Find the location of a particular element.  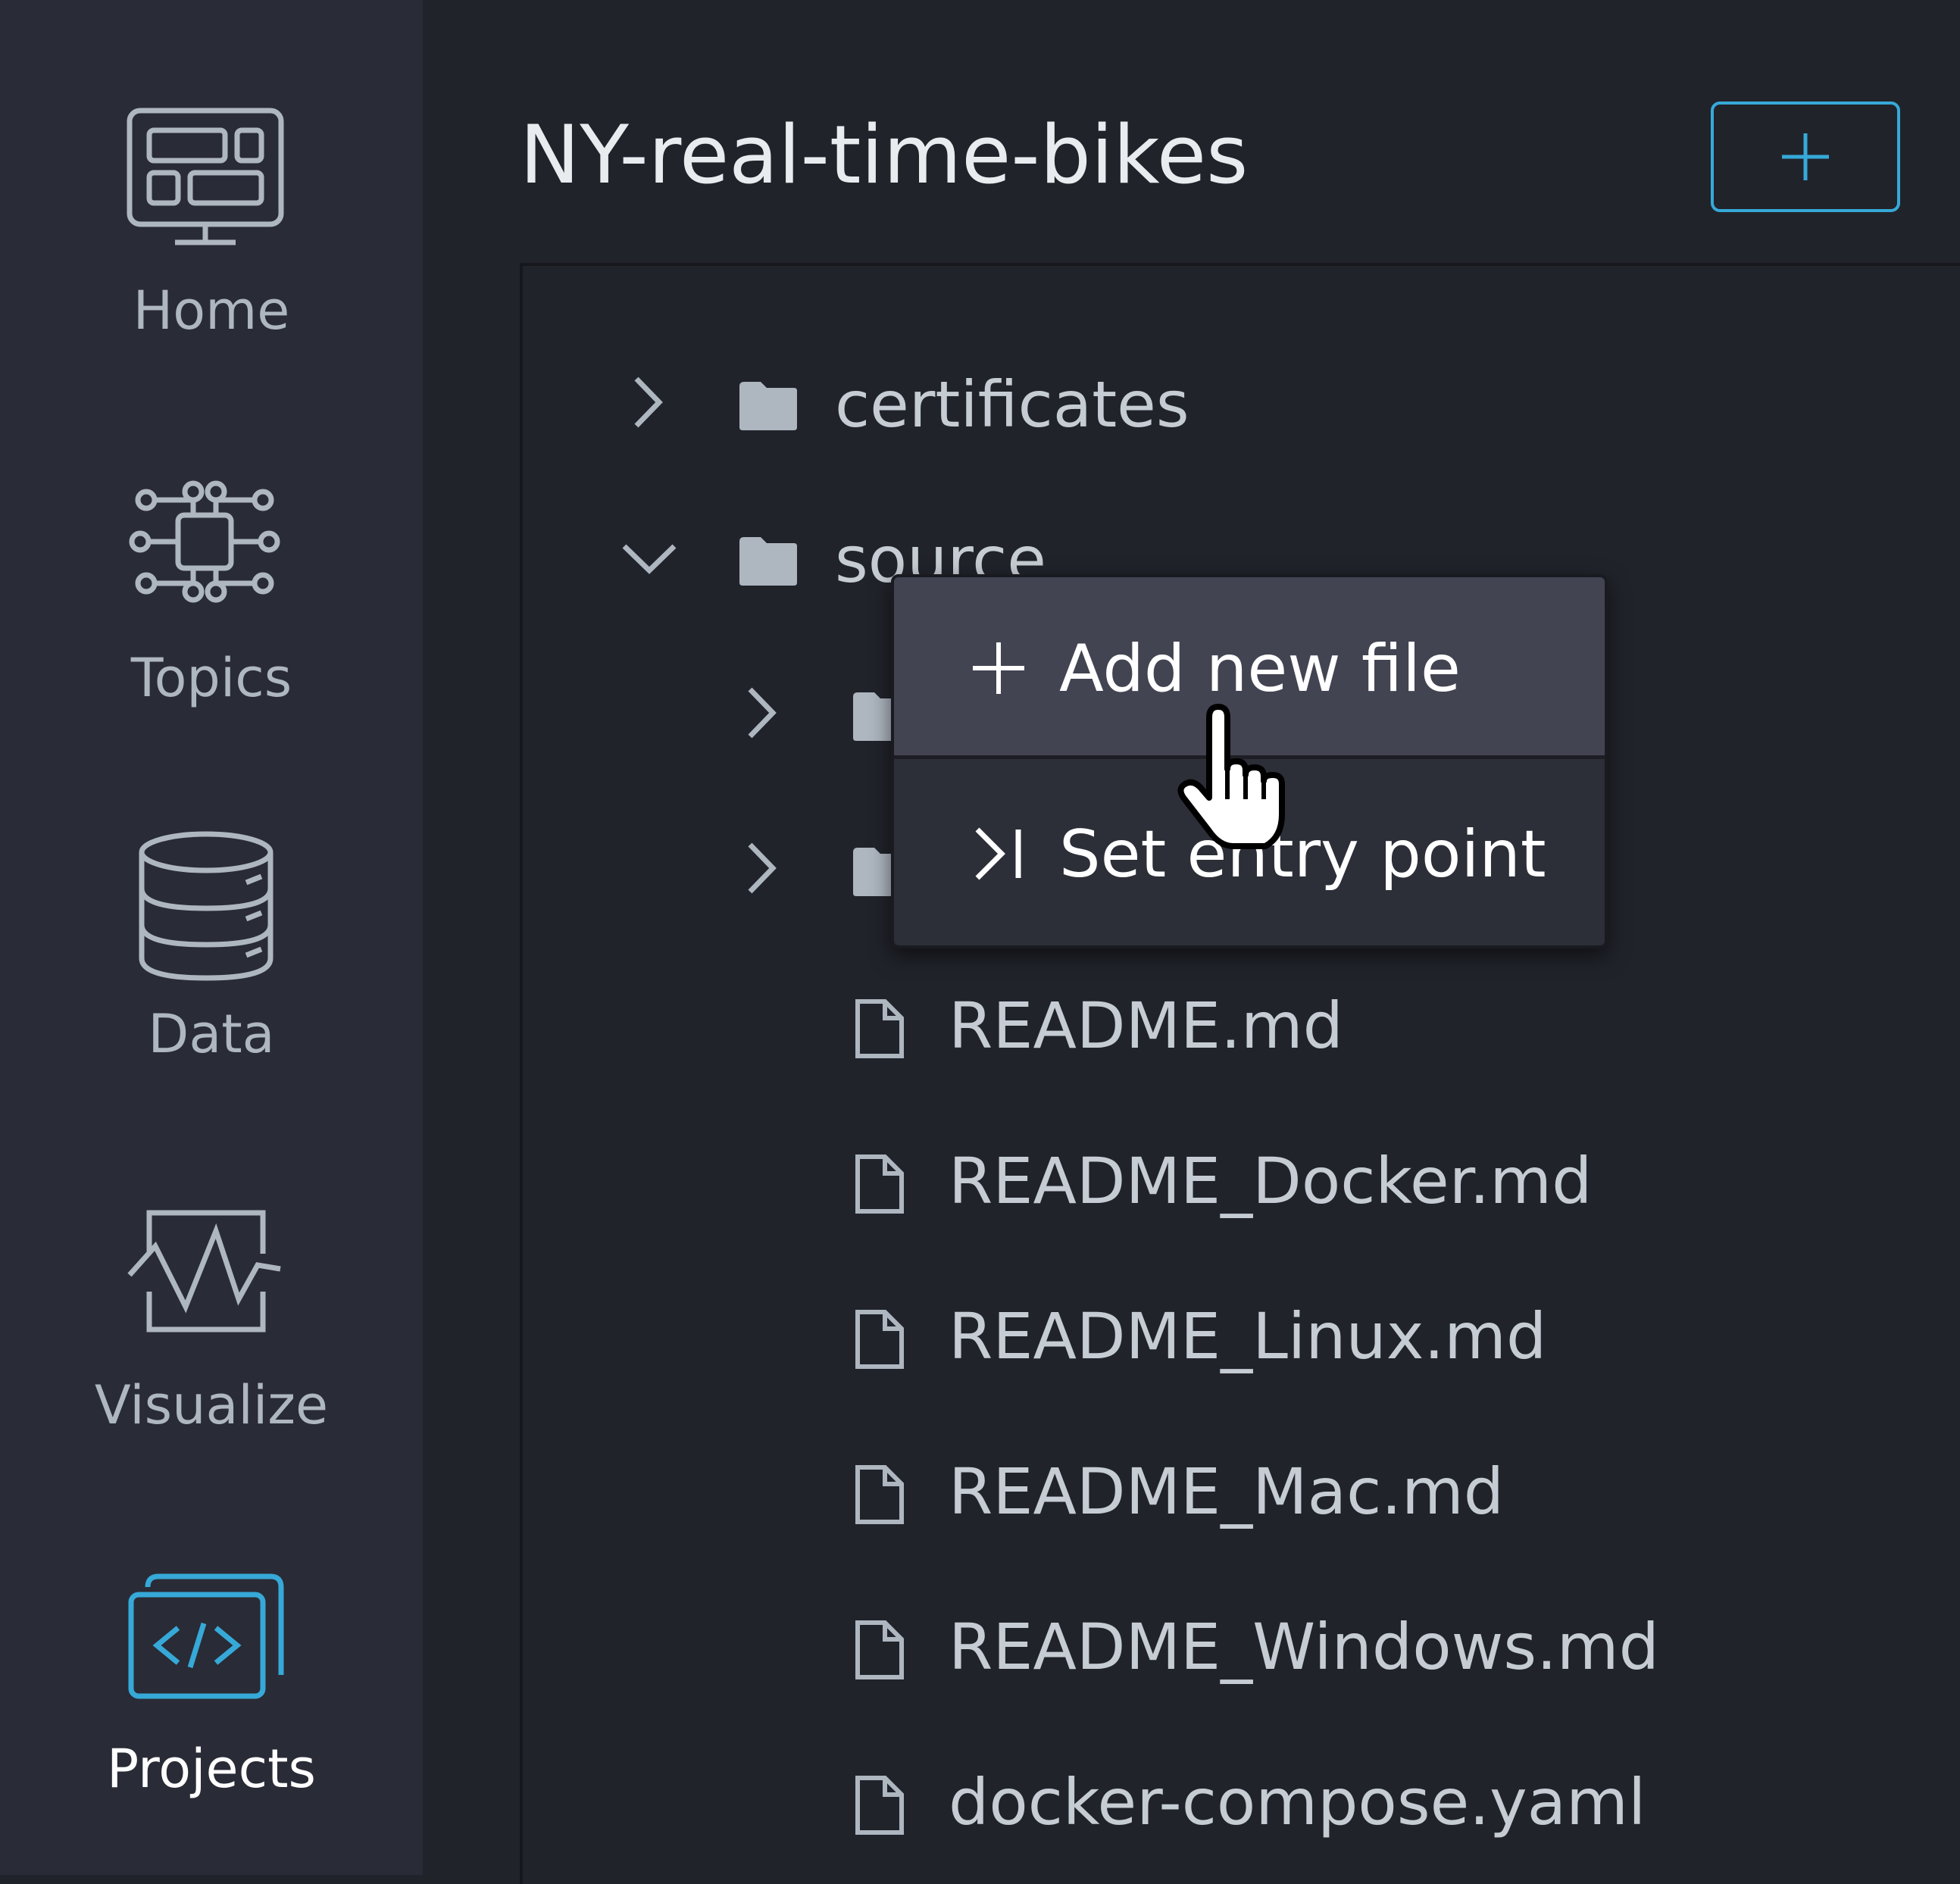

tree-item-label: certificates is located at coordinates (1012, 404).